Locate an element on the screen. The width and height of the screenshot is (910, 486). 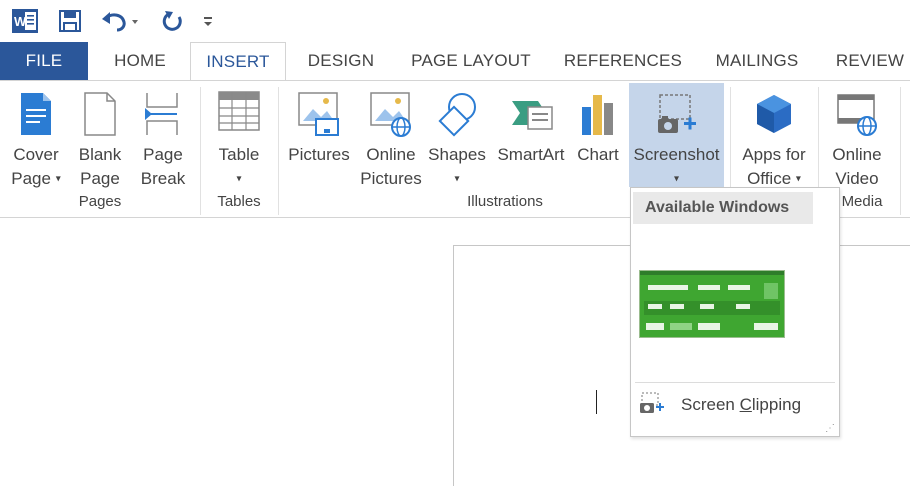
cover-page-label-line1: Cover is located at coordinates (36, 154).